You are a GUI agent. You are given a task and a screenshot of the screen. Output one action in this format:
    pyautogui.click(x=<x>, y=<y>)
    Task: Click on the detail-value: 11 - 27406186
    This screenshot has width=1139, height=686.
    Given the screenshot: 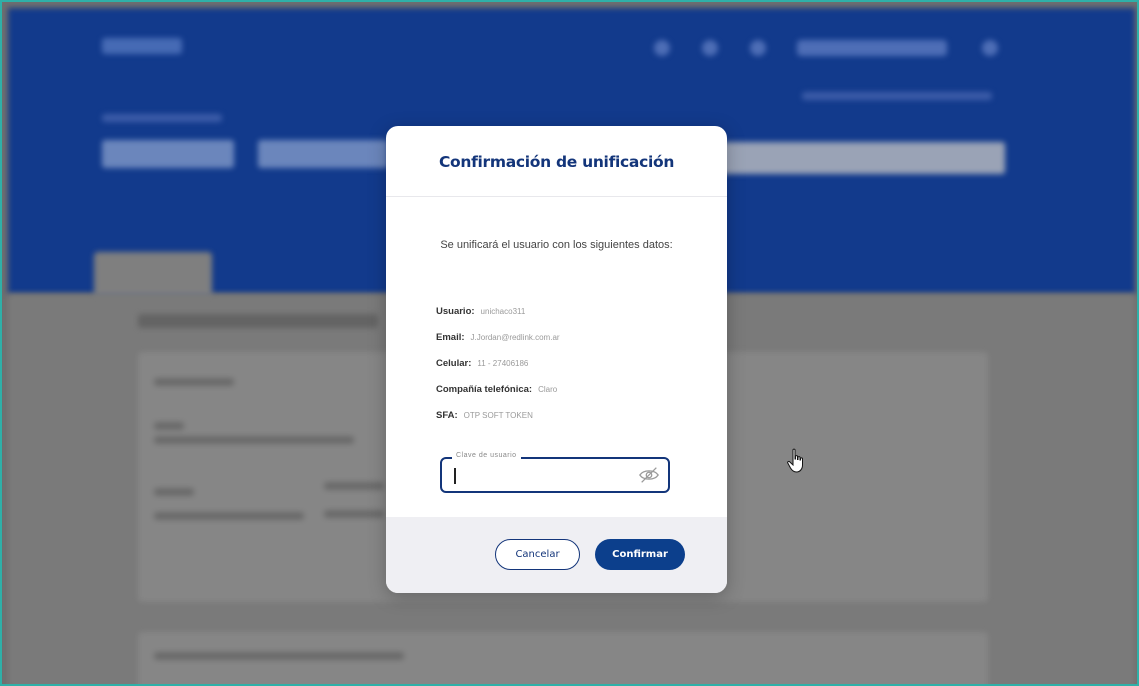 What is the action you would take?
    pyautogui.click(x=503, y=363)
    